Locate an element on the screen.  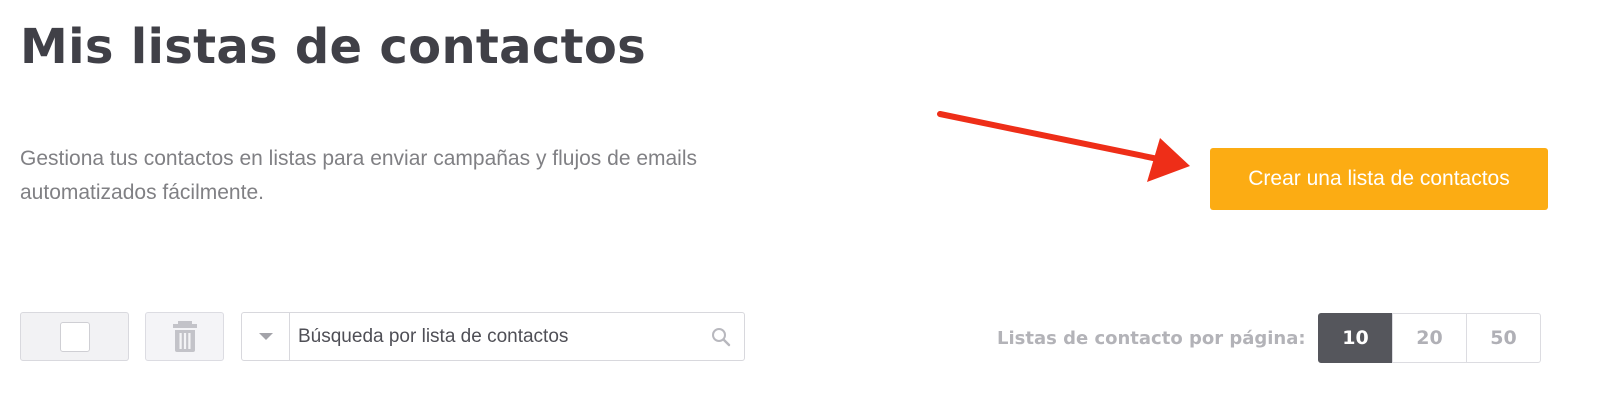
per-page-option-50: 50 is located at coordinates (1503, 338).